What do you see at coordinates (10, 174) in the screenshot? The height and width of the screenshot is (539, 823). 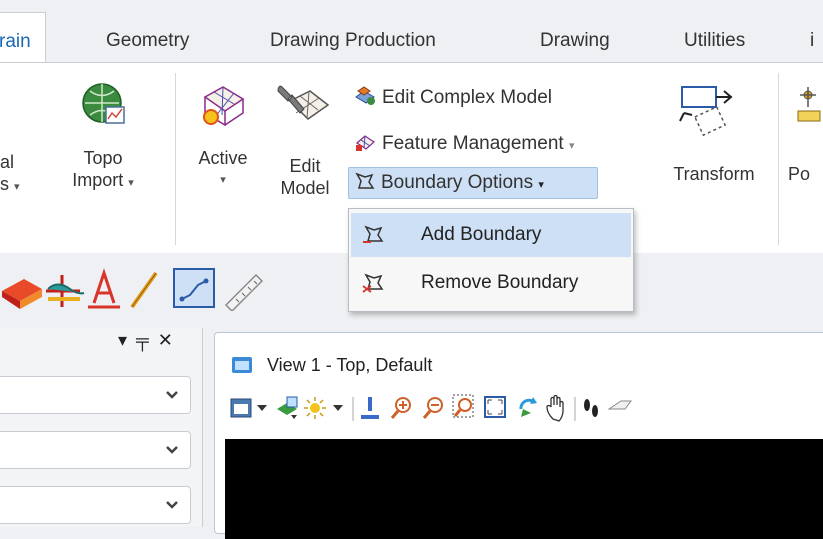 I see `partial-left-button: al s ▾` at bounding box center [10, 174].